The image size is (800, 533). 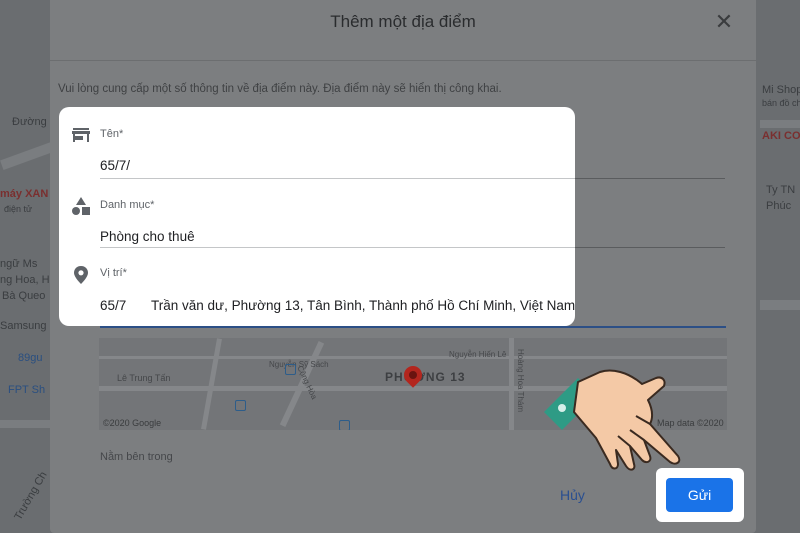 What do you see at coordinates (30, 358) in the screenshot?
I see `bg-label: 89gu` at bounding box center [30, 358].